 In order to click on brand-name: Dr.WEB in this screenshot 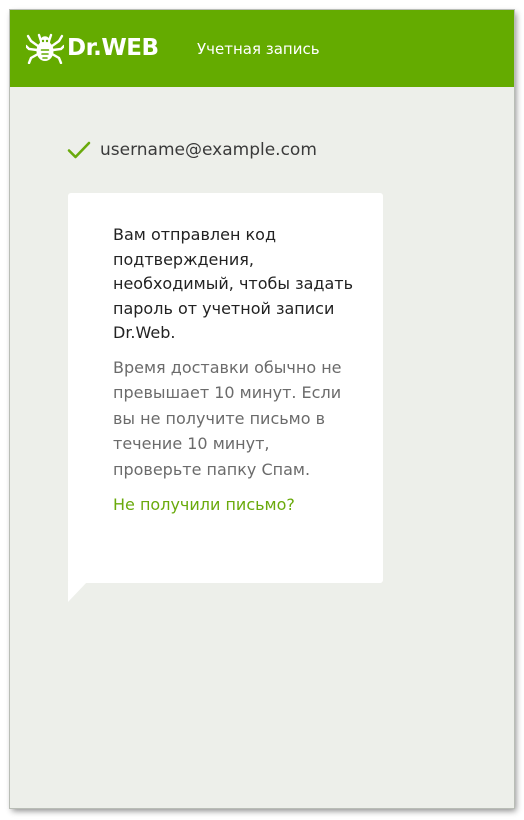, I will do `click(113, 48)`.